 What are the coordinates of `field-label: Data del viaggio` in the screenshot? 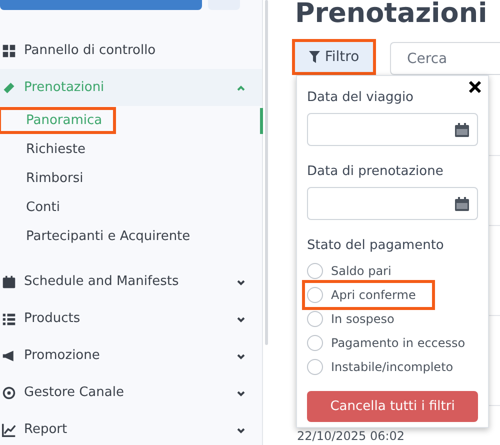 It's located at (361, 97).